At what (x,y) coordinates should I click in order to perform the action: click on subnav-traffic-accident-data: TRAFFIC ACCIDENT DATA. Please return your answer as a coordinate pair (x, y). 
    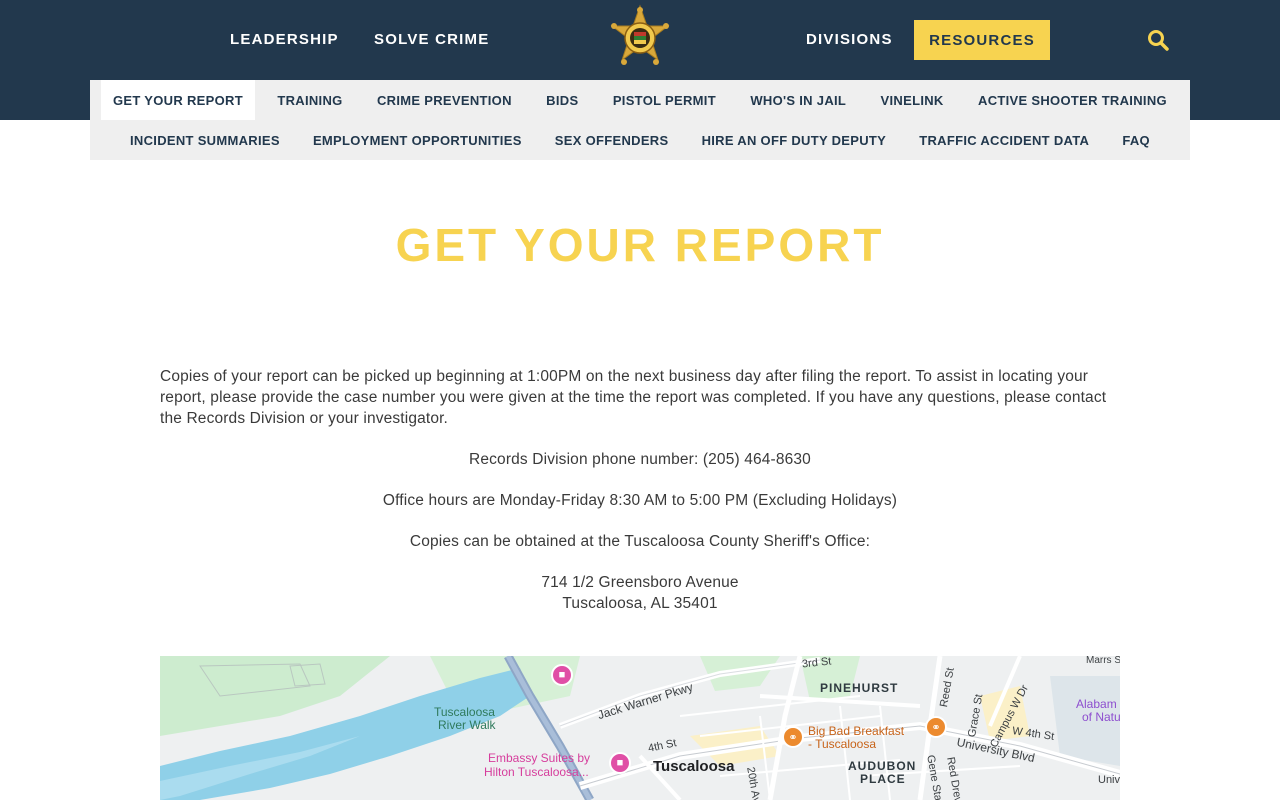
    Looking at the image, I should click on (1004, 140).